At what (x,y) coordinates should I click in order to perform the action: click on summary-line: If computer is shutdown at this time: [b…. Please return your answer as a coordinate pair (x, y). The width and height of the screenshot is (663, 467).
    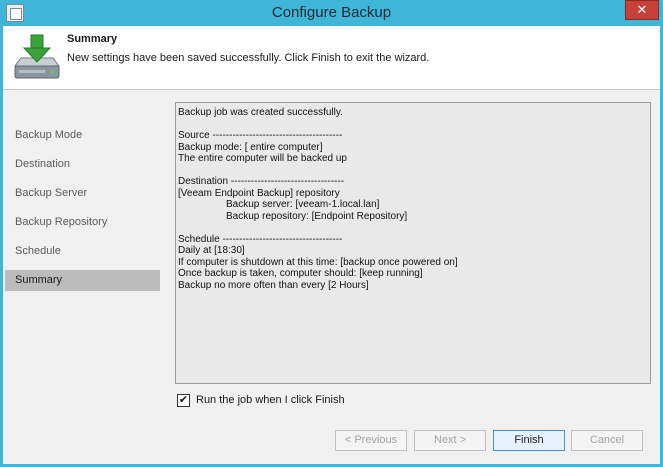
    Looking at the image, I should click on (318, 262).